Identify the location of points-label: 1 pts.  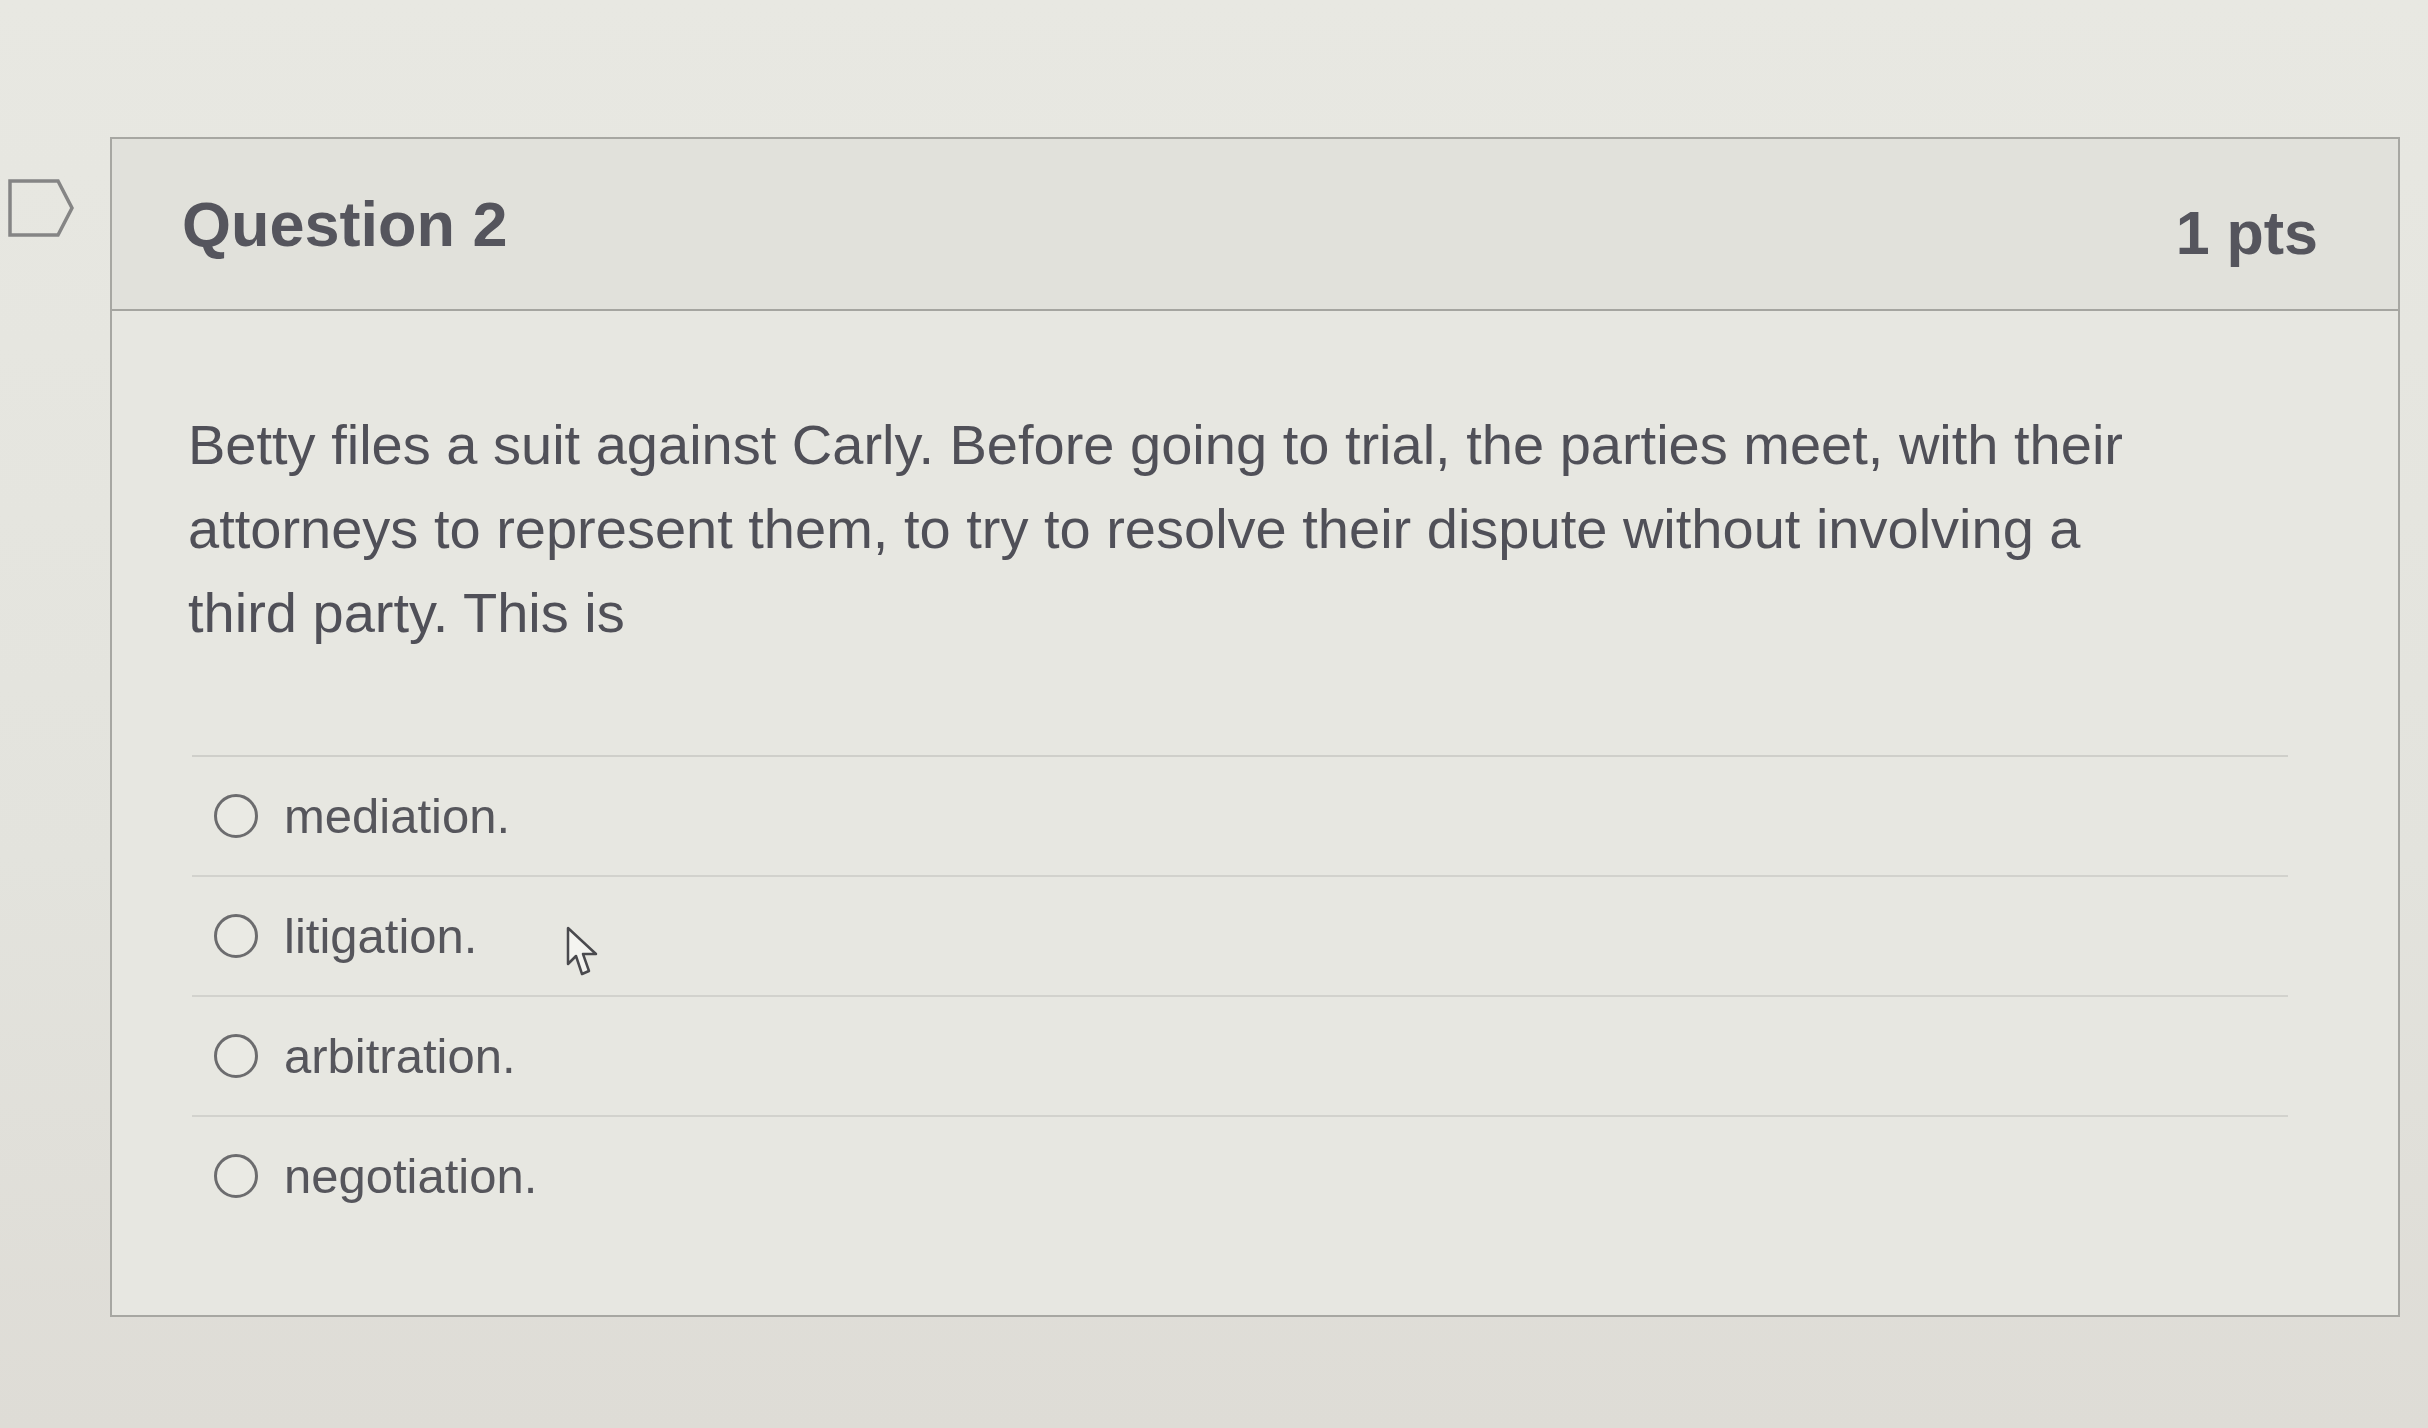
(2246, 233).